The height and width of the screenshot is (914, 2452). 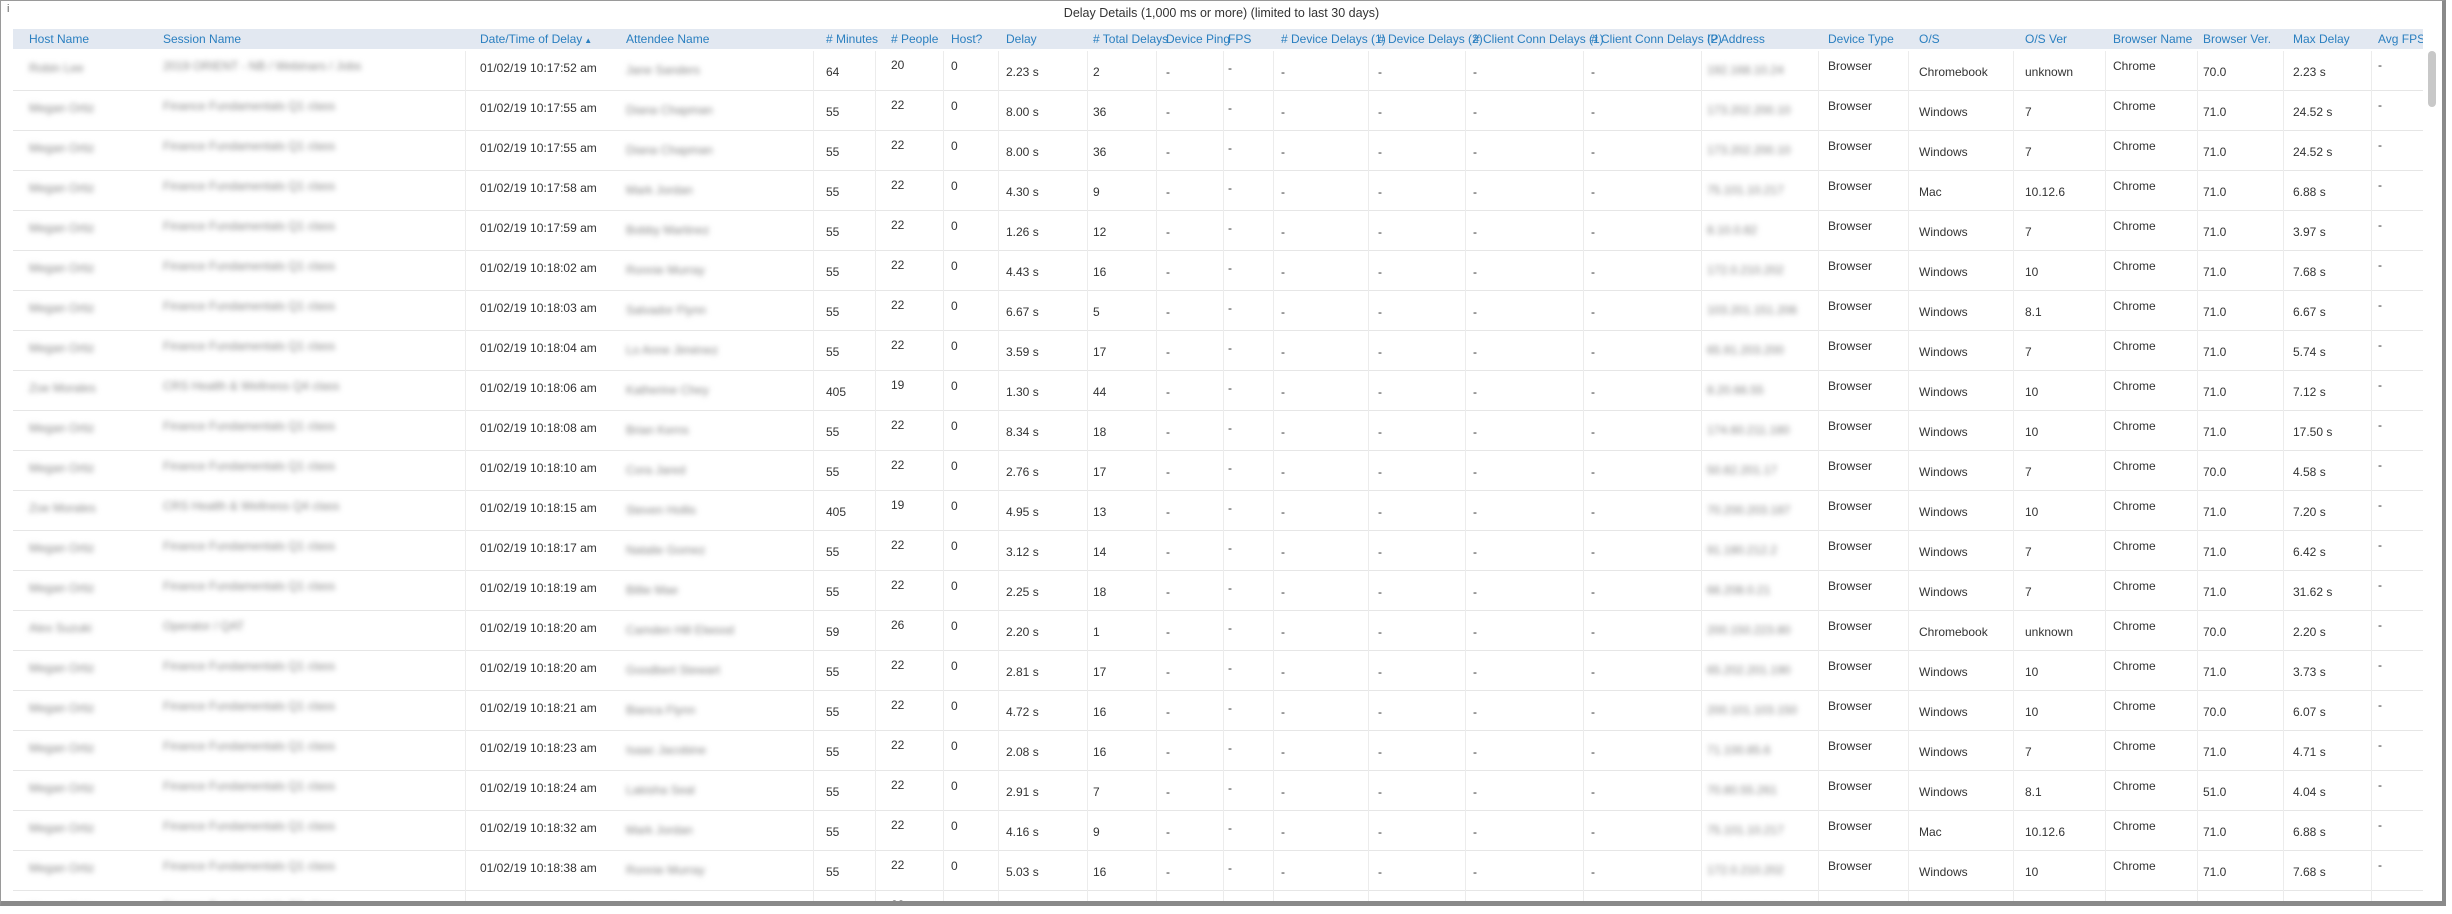 I want to click on column-header-os-ver: O/S Ver, so click(x=2046, y=39).